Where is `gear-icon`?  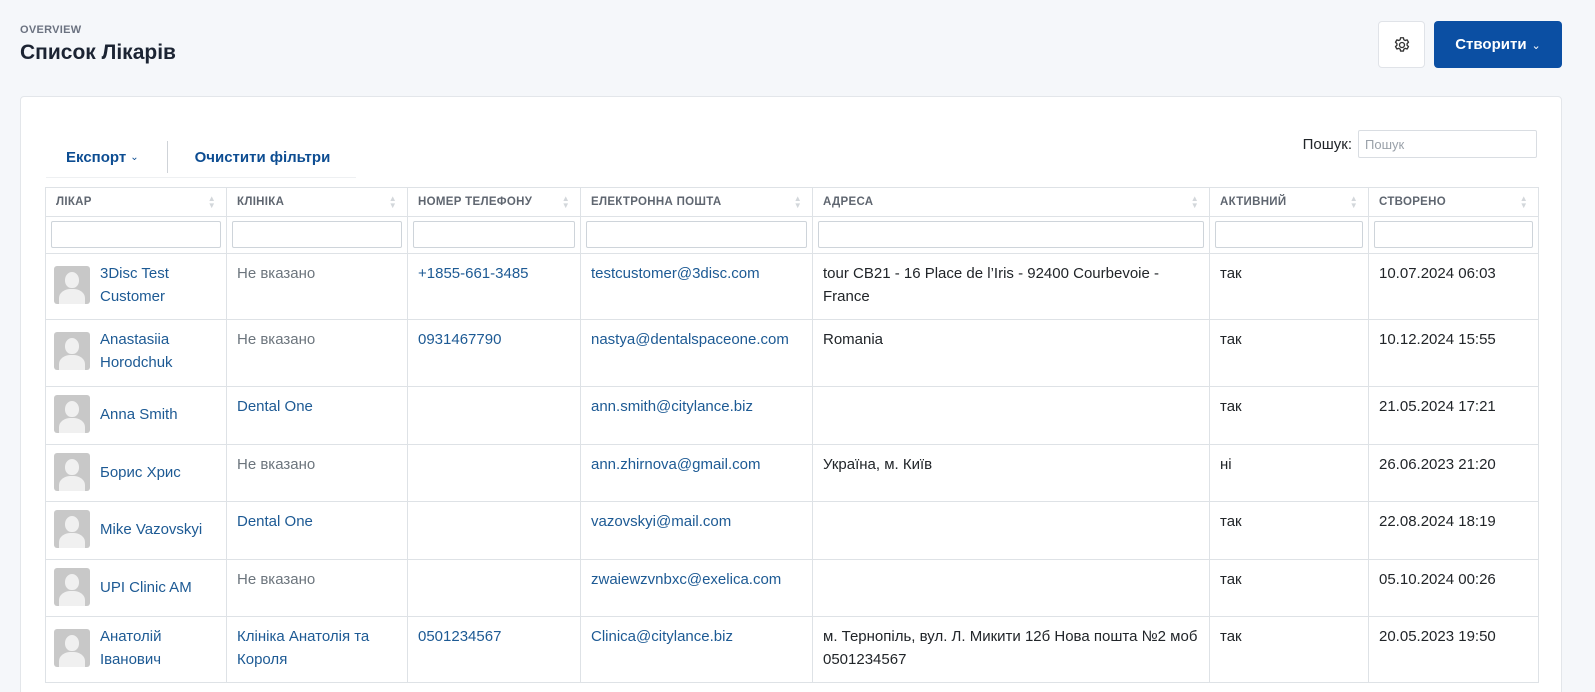 gear-icon is located at coordinates (1401, 44).